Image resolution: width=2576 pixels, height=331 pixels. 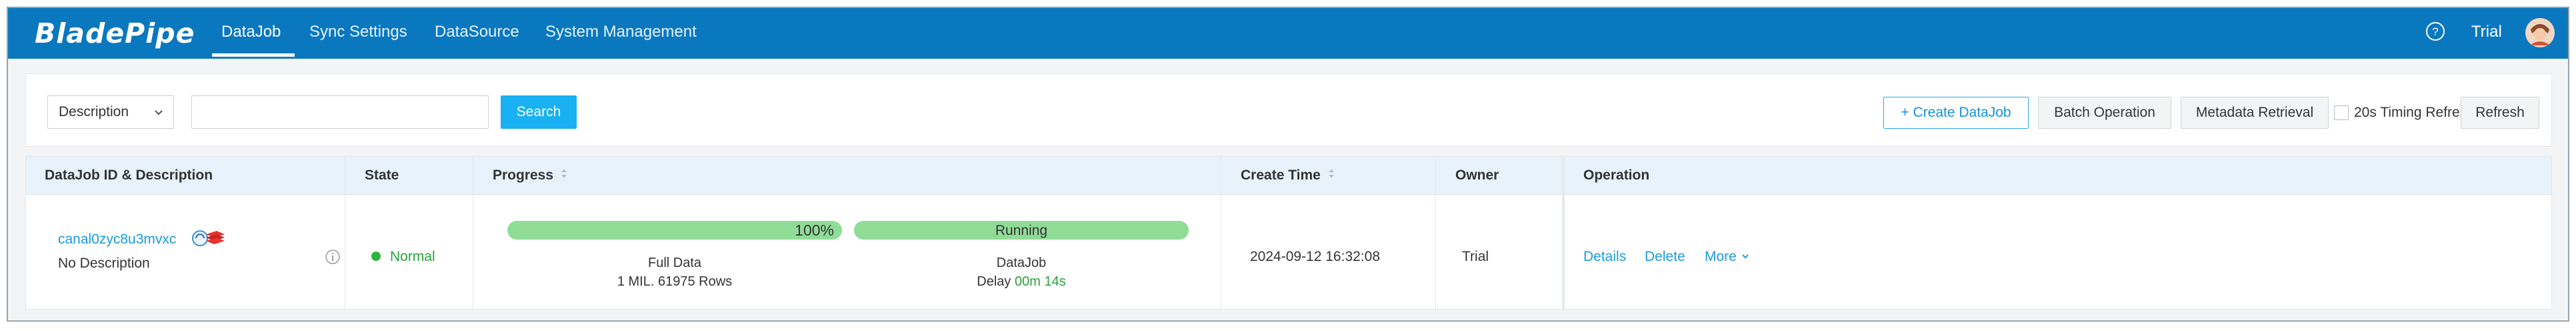 What do you see at coordinates (333, 258) in the screenshot?
I see `info-icon` at bounding box center [333, 258].